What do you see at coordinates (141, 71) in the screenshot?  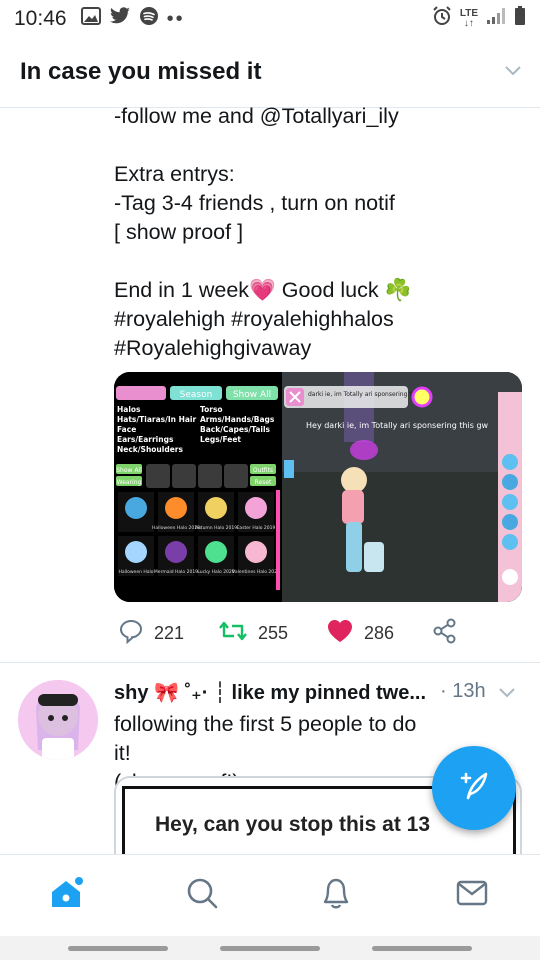 I see `section-title: In case you missed it` at bounding box center [141, 71].